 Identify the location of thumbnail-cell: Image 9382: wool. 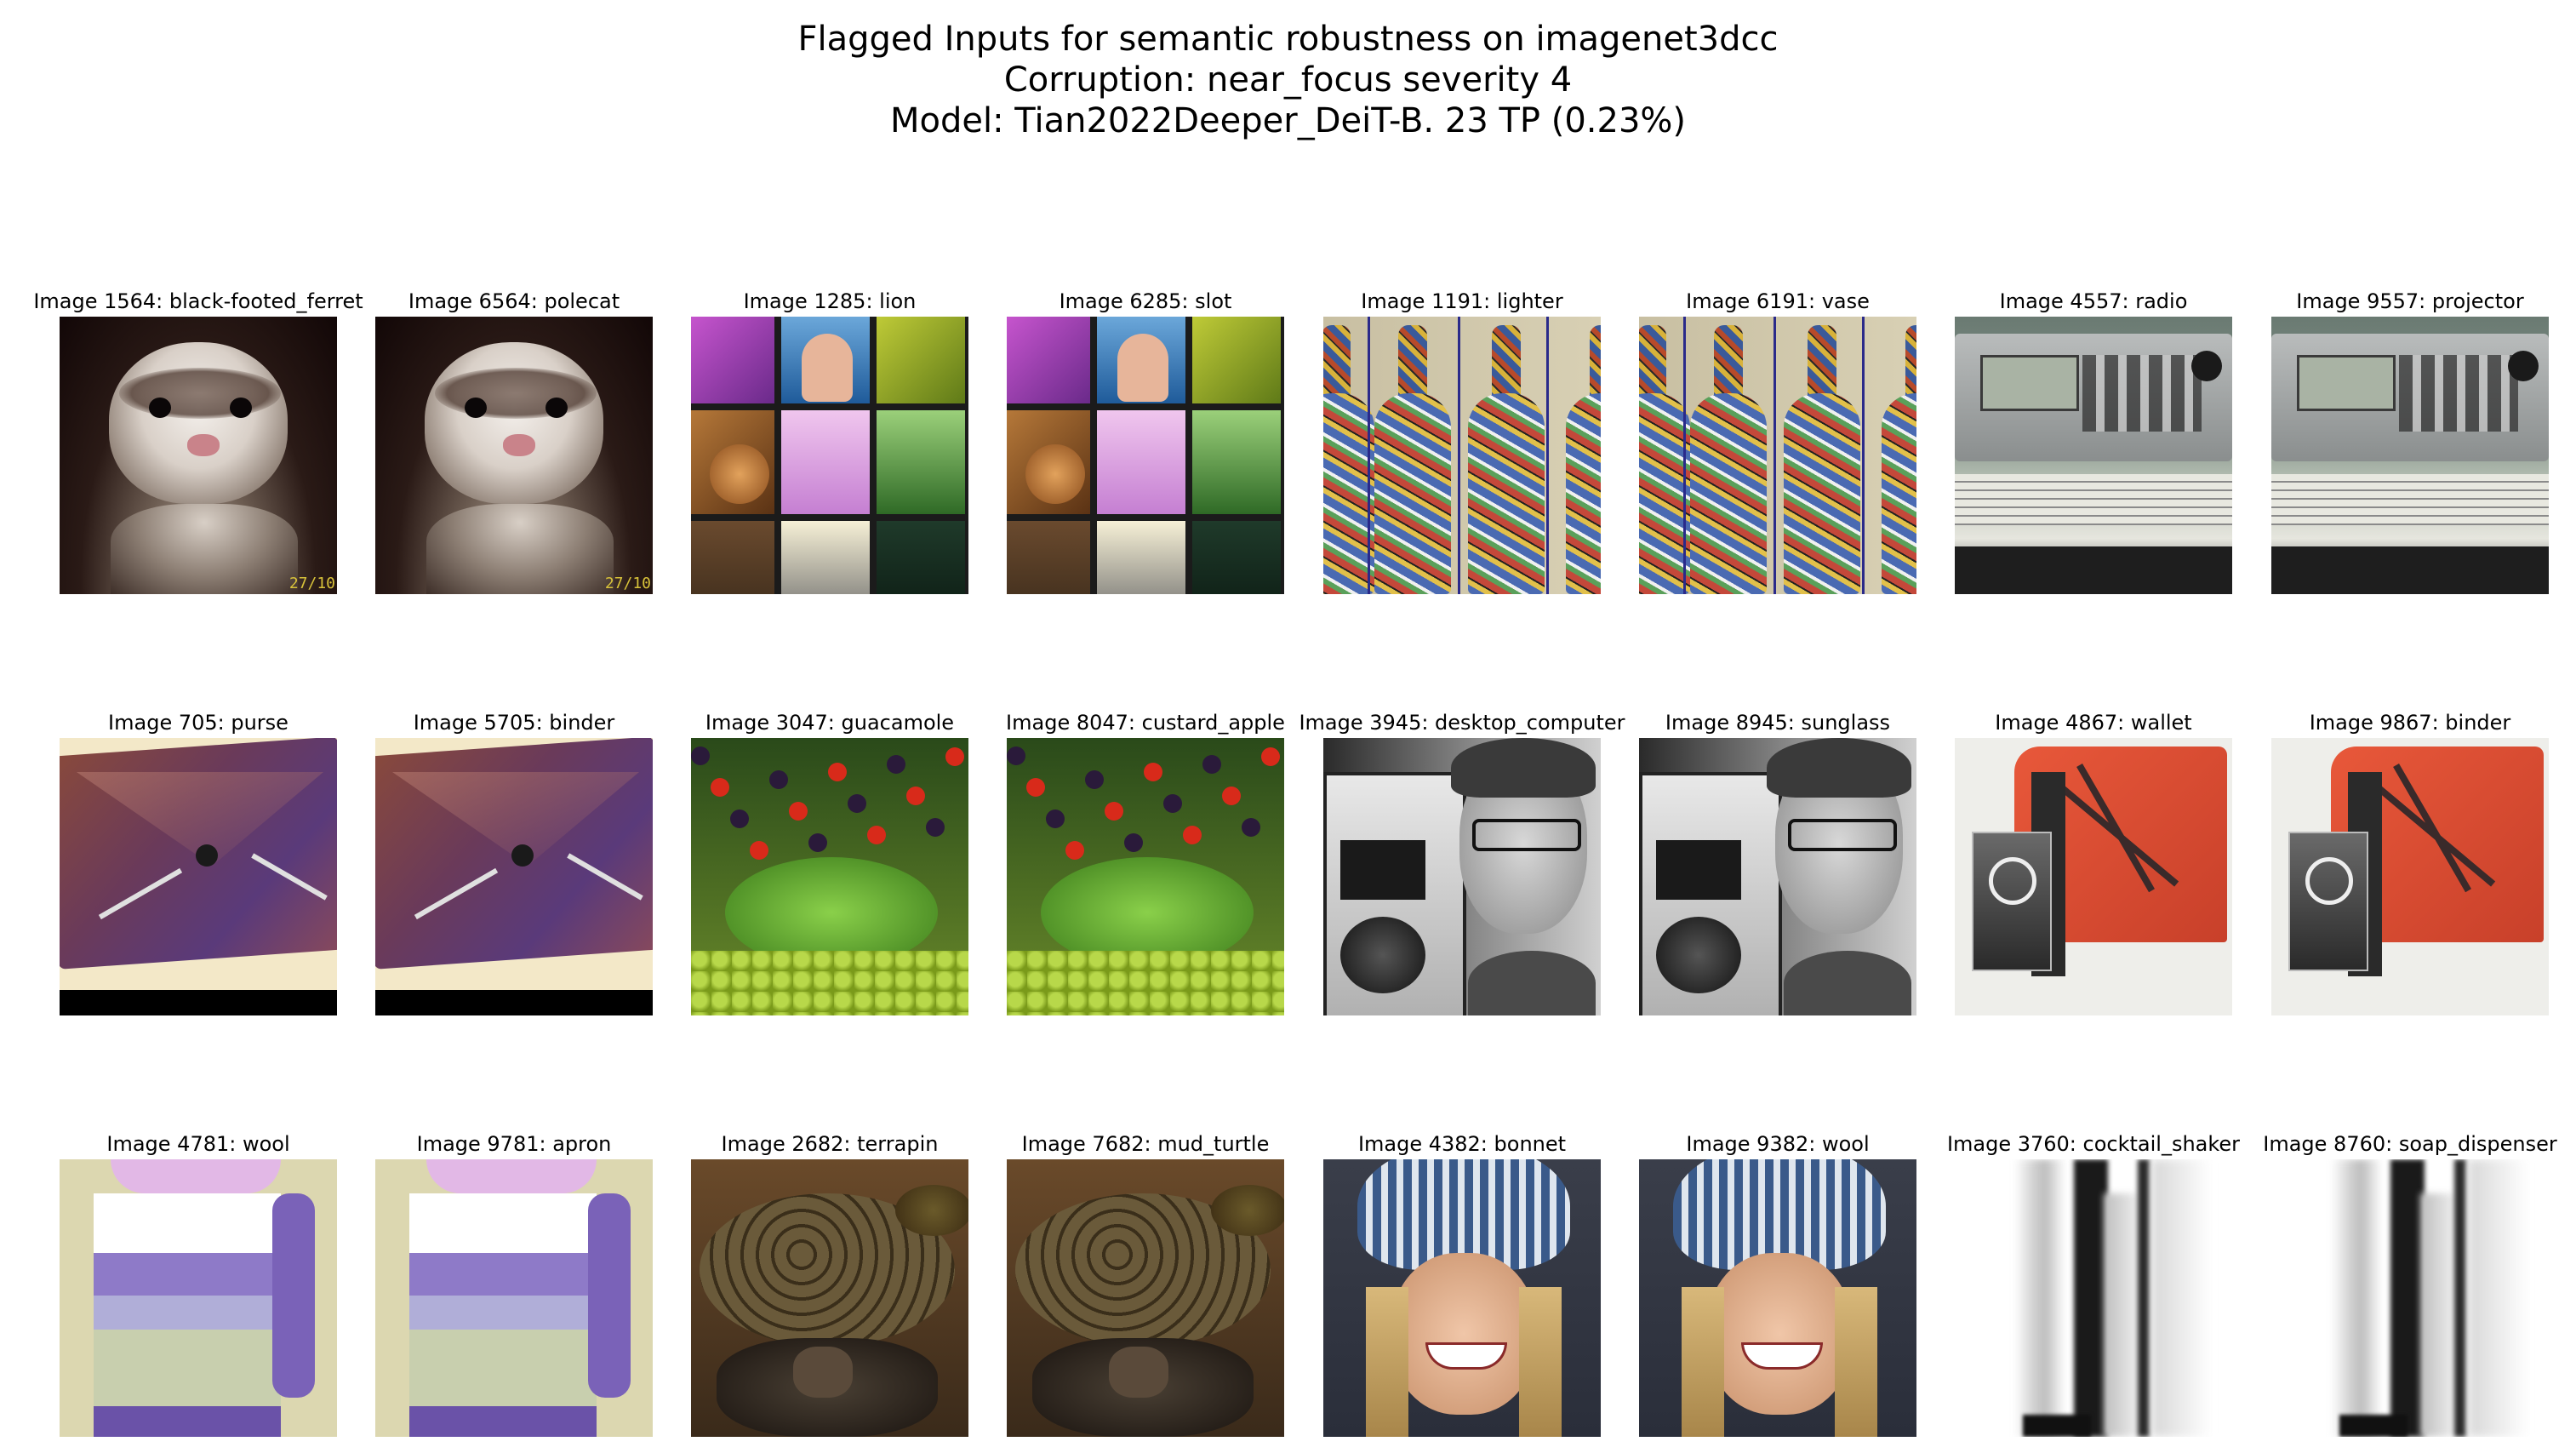
(1777, 1285).